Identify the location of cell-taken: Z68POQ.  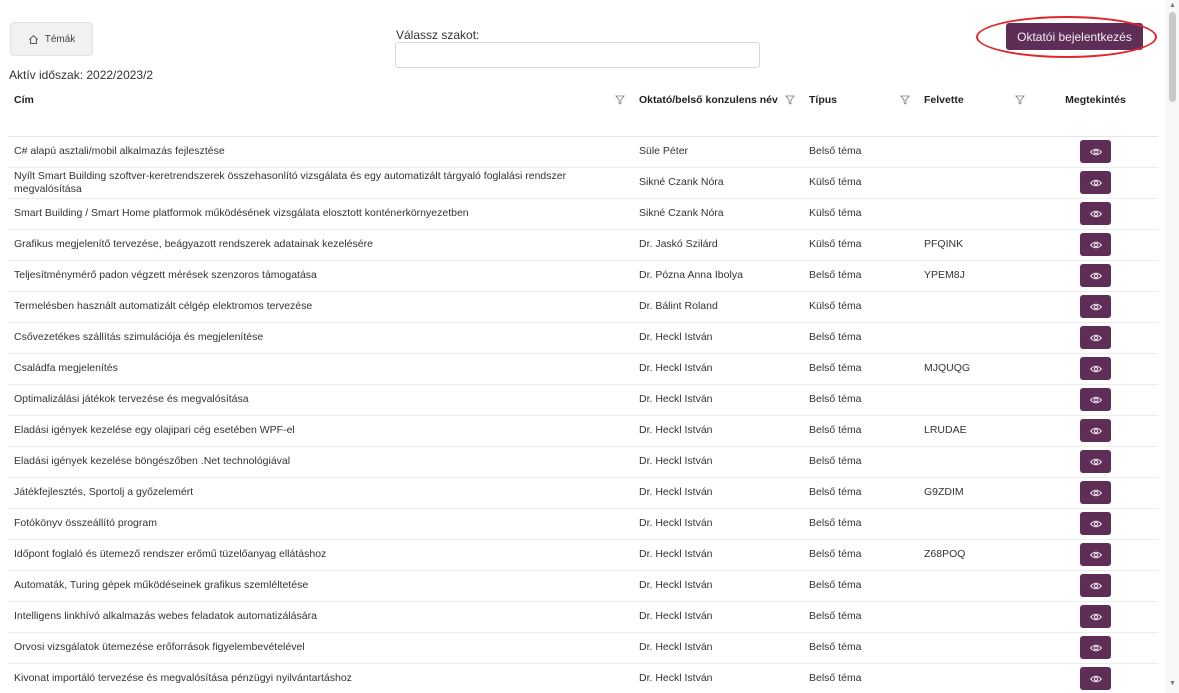
(975, 555).